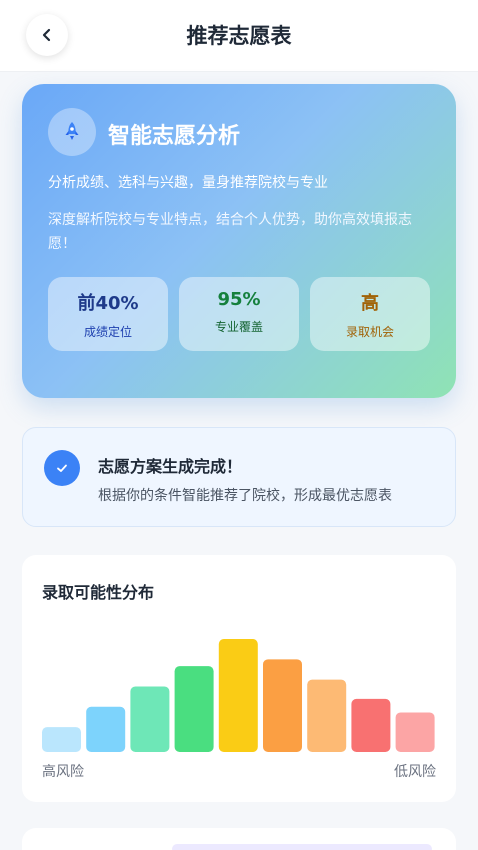  I want to click on notice-title: 志愿方案生成完成！, so click(170, 466).